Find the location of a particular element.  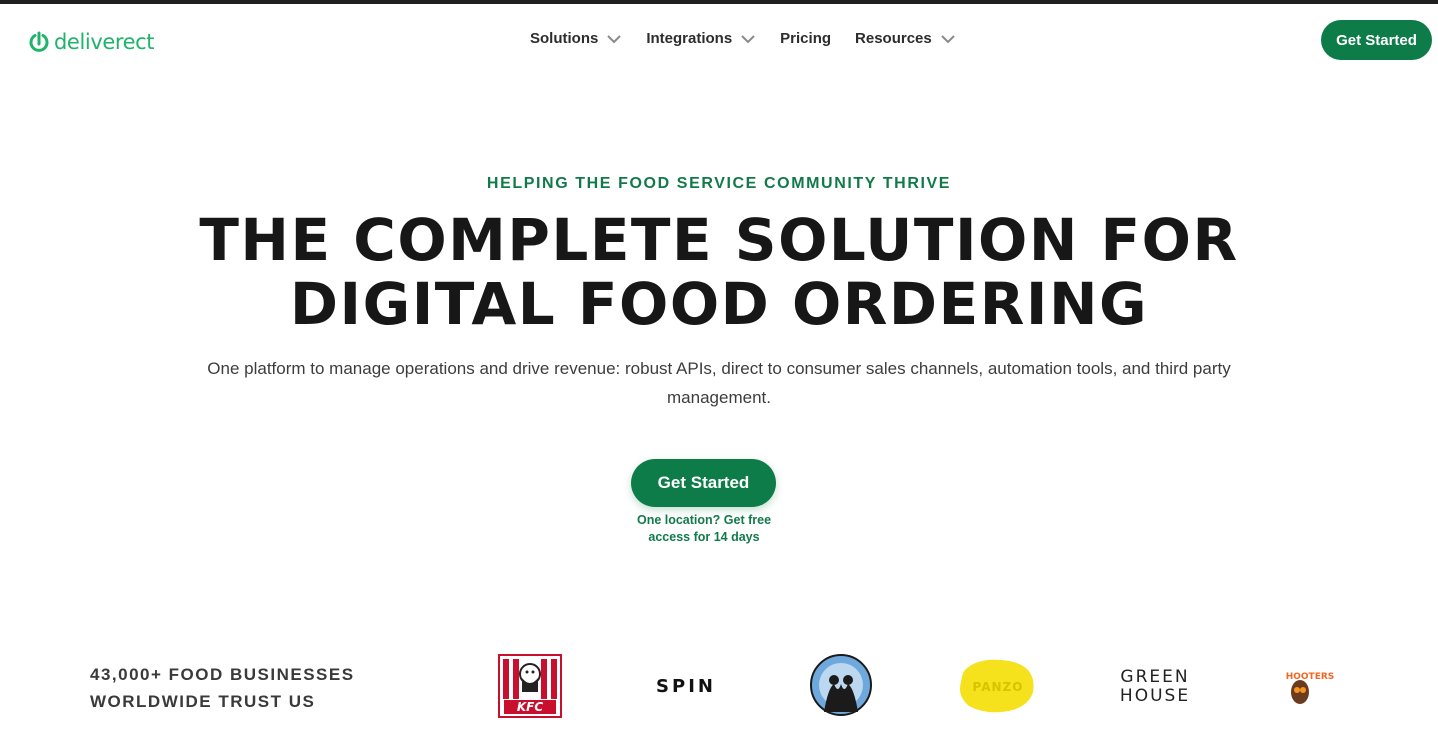

kfc-logo: KFC is located at coordinates (530, 686).